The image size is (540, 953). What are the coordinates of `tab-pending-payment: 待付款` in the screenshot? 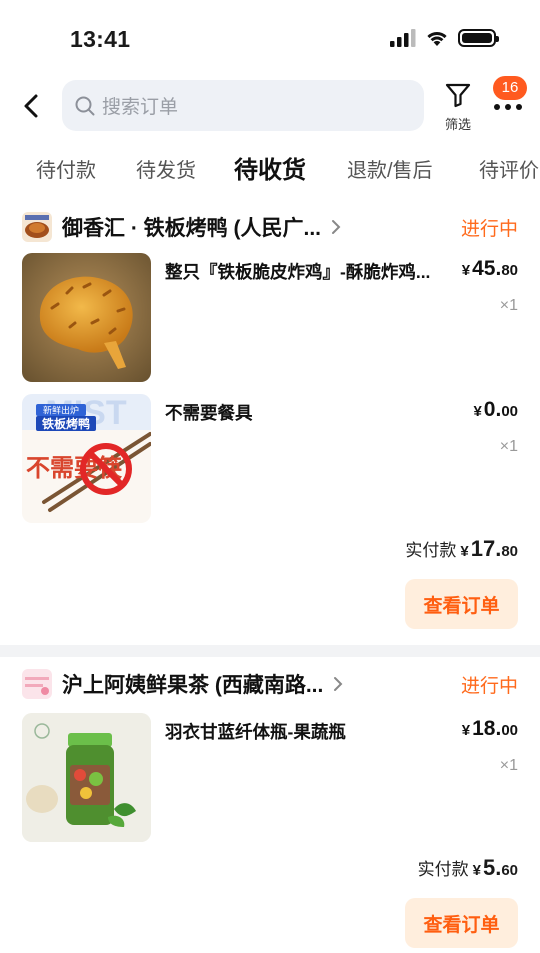 It's located at (66, 168).